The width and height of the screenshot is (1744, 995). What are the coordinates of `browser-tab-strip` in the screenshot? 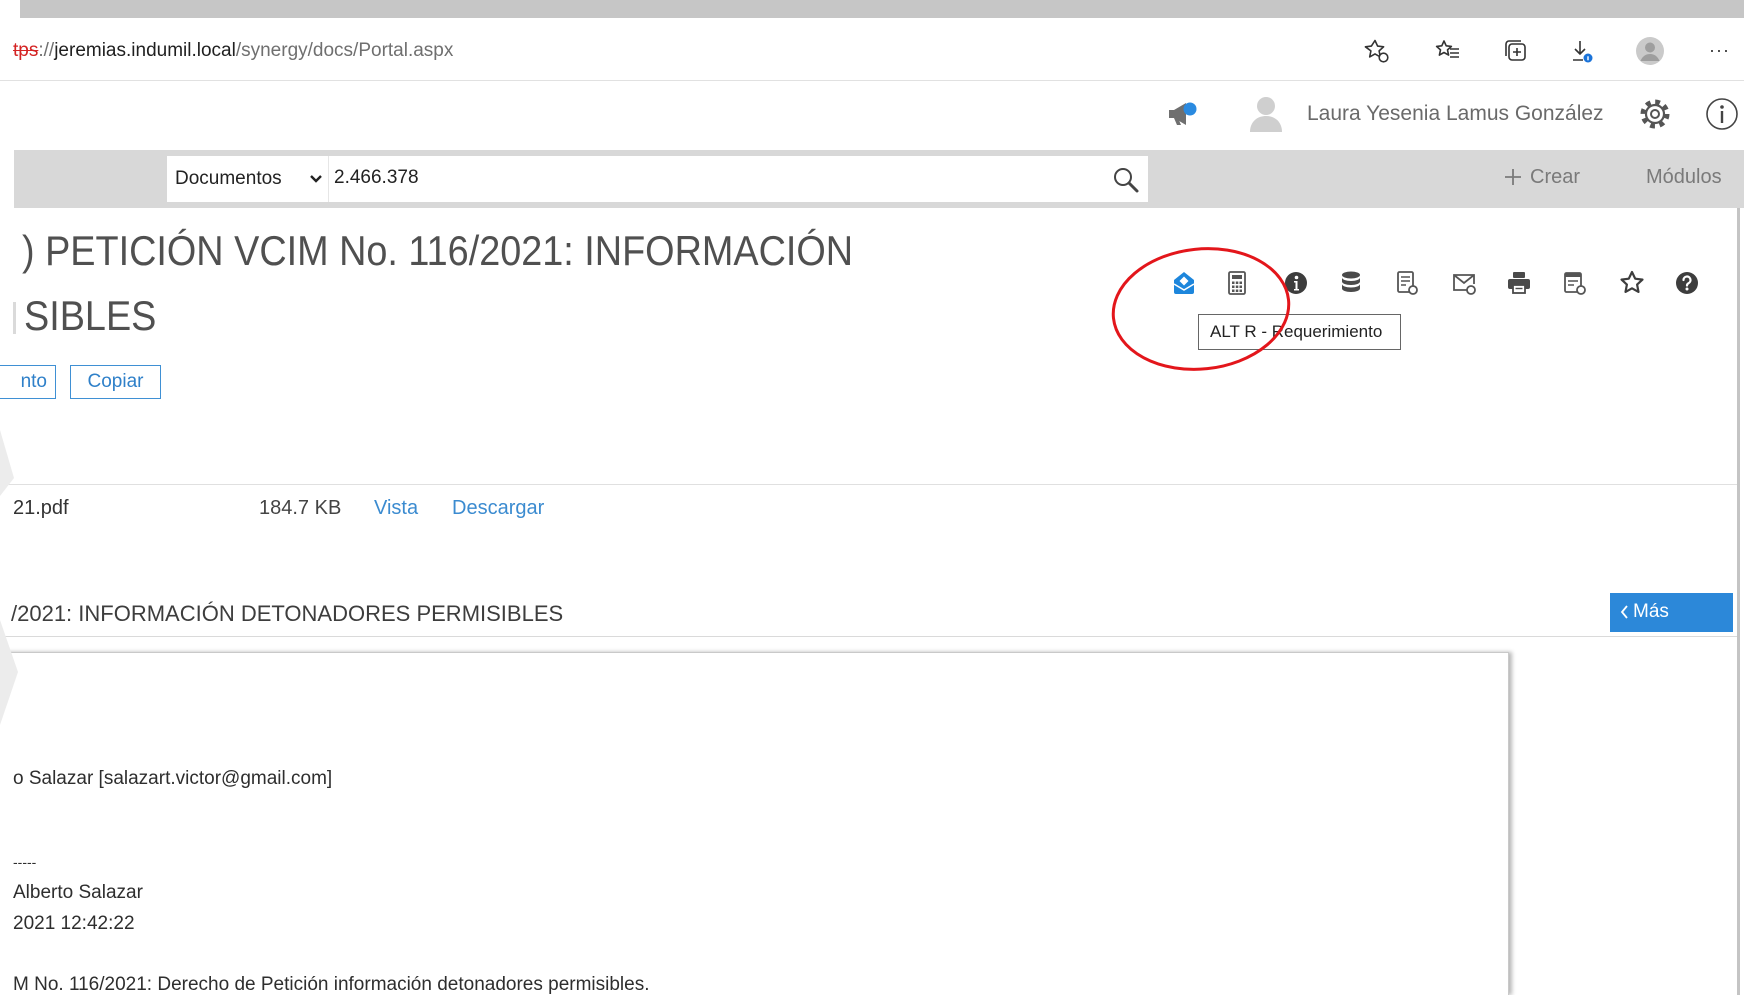 It's located at (882, 9).